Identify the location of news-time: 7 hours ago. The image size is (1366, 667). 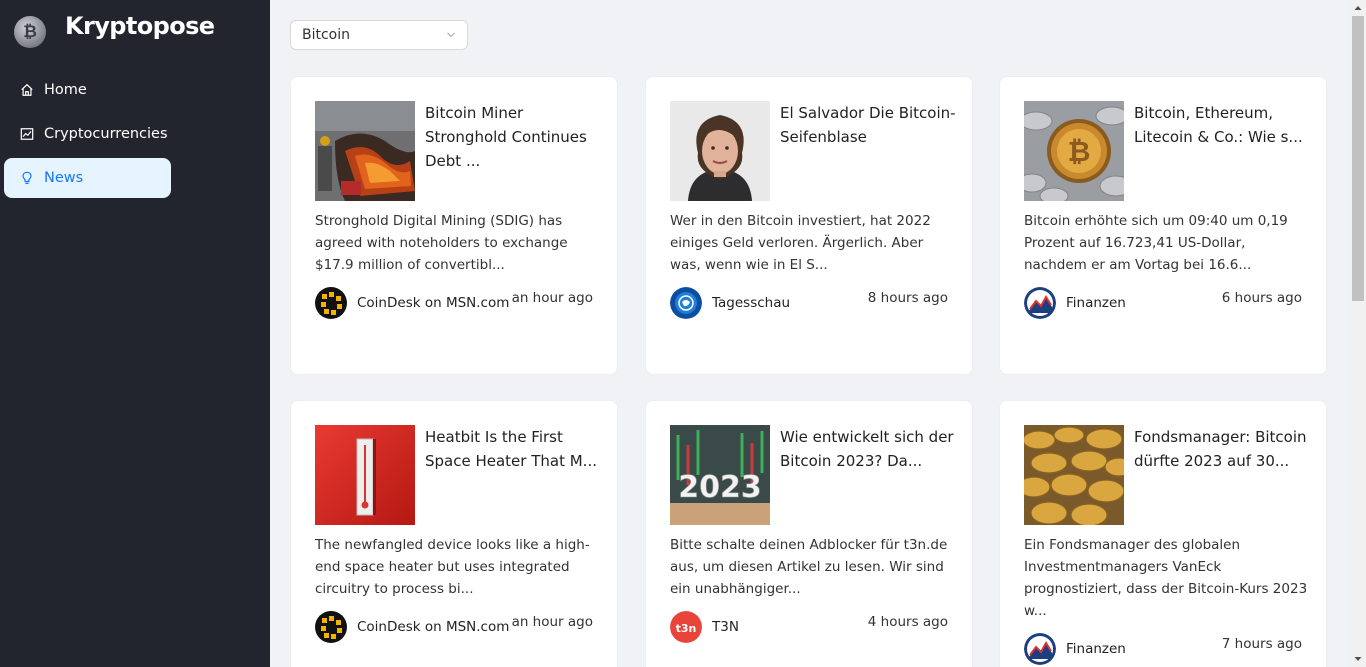
(1261, 644).